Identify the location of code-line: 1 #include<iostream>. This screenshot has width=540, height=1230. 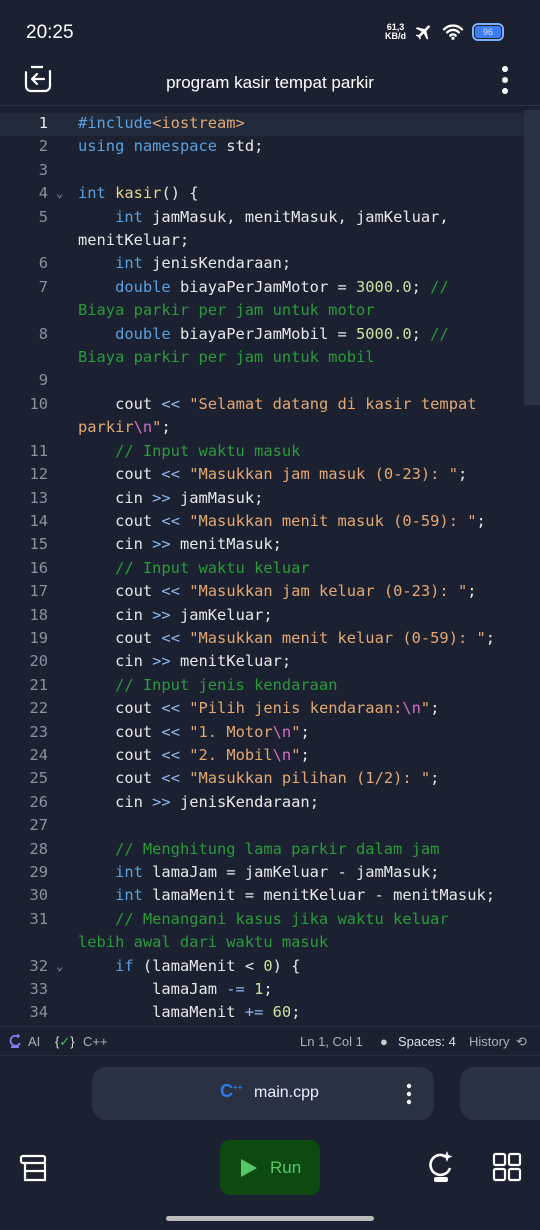
(252, 123).